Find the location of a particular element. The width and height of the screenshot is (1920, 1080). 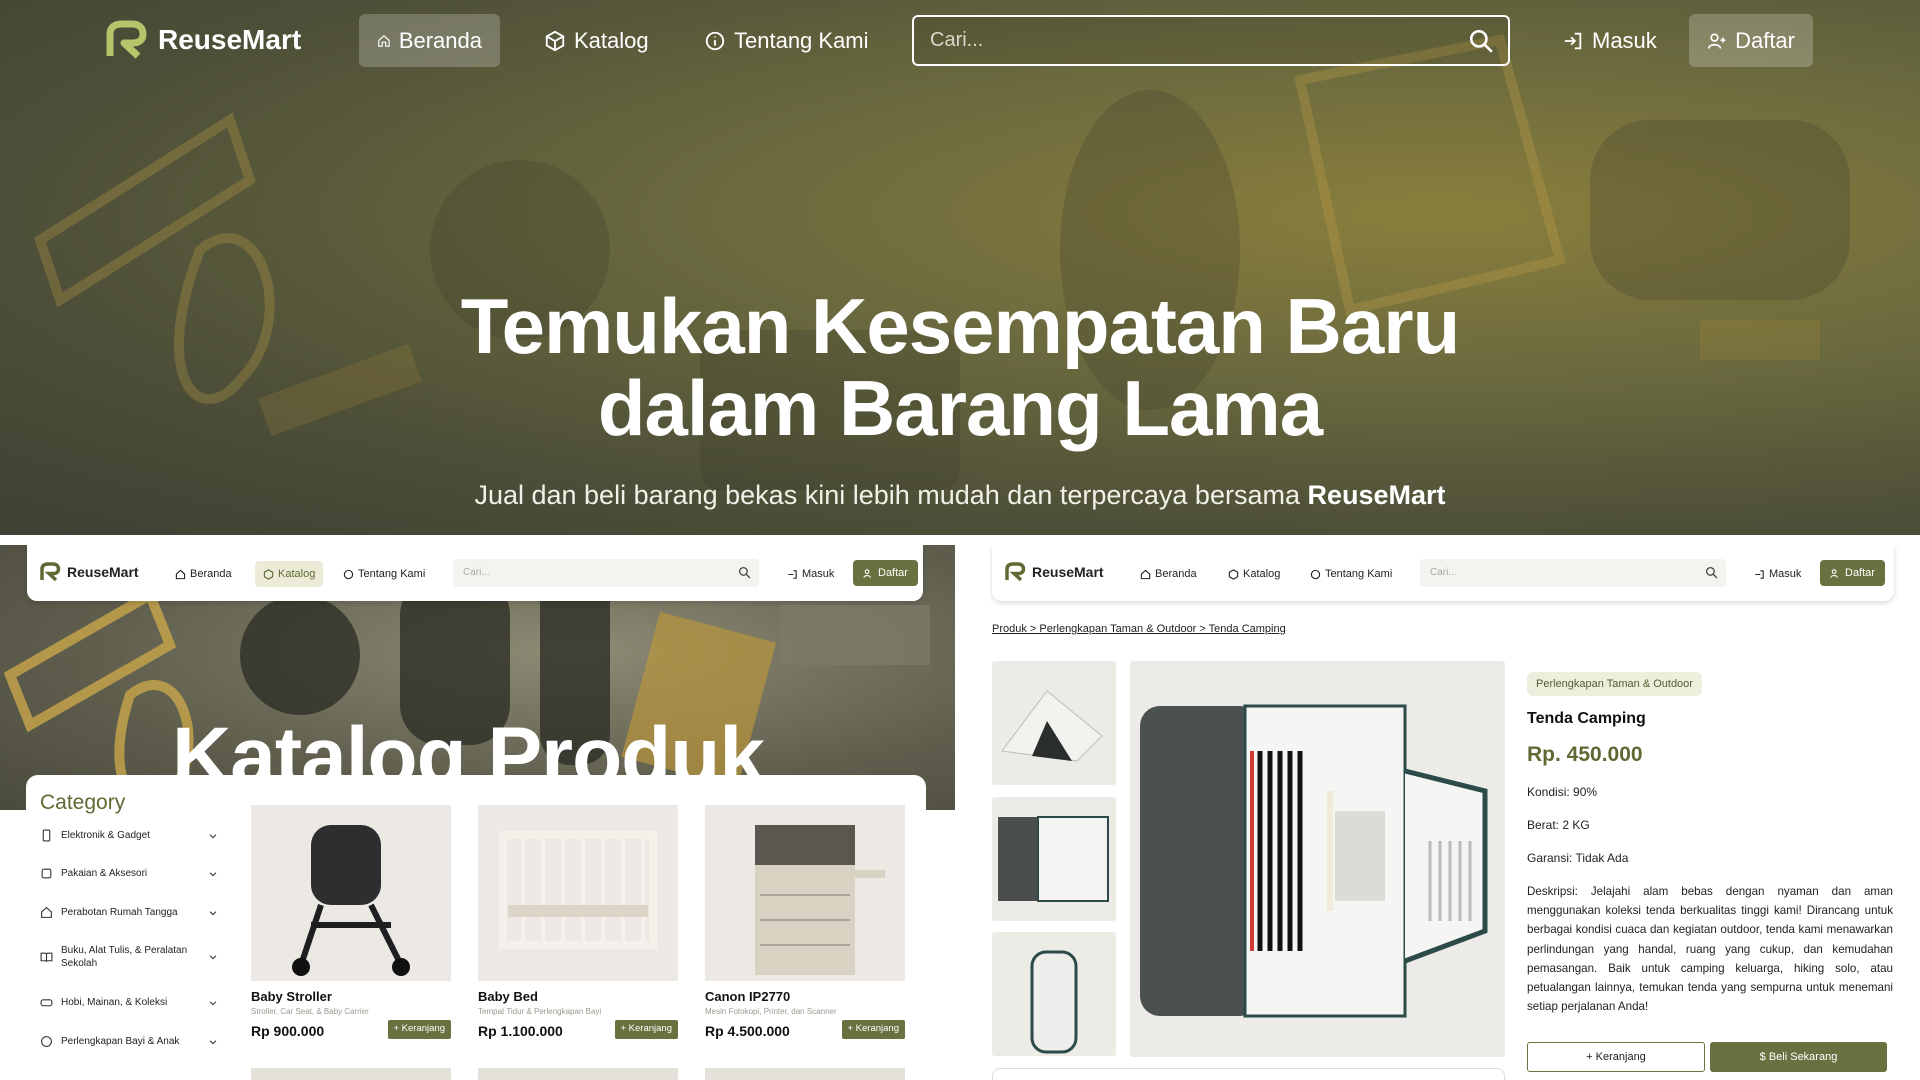

category-label: Perabotan Rumah Tangga is located at coordinates (119, 912).